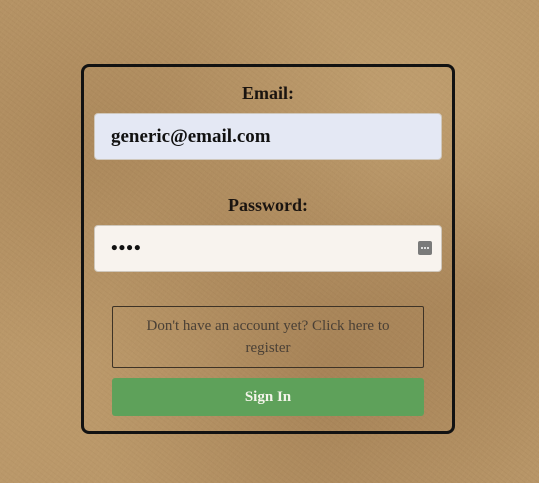 This screenshot has height=483, width=539. Describe the element at coordinates (268, 205) in the screenshot. I see `password-label: Password:` at that location.